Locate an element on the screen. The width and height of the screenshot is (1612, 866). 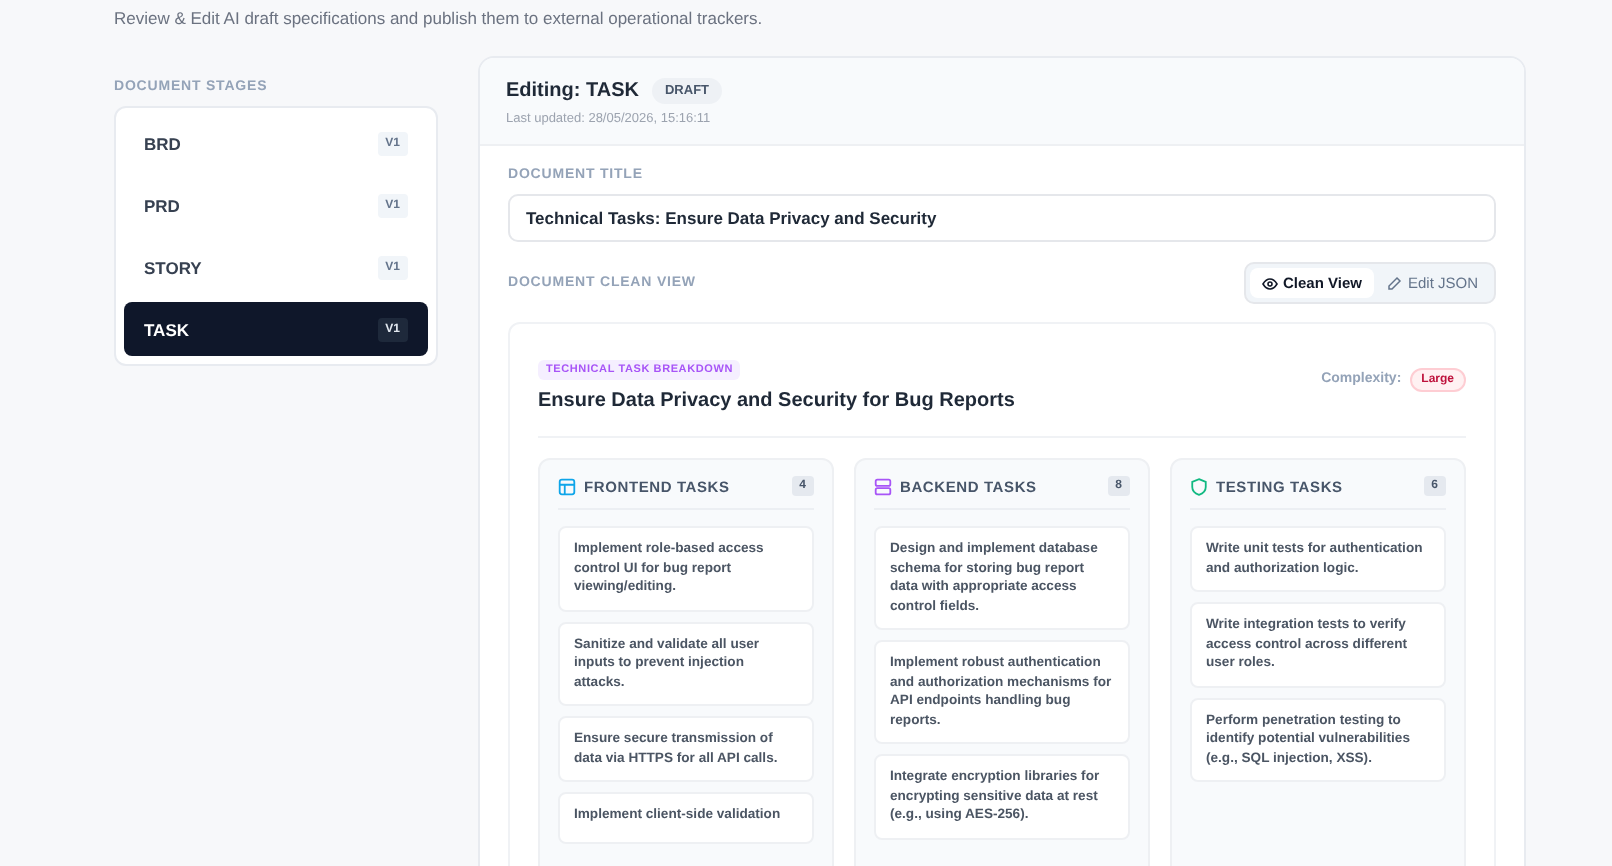
shield-icon is located at coordinates (1199, 486).